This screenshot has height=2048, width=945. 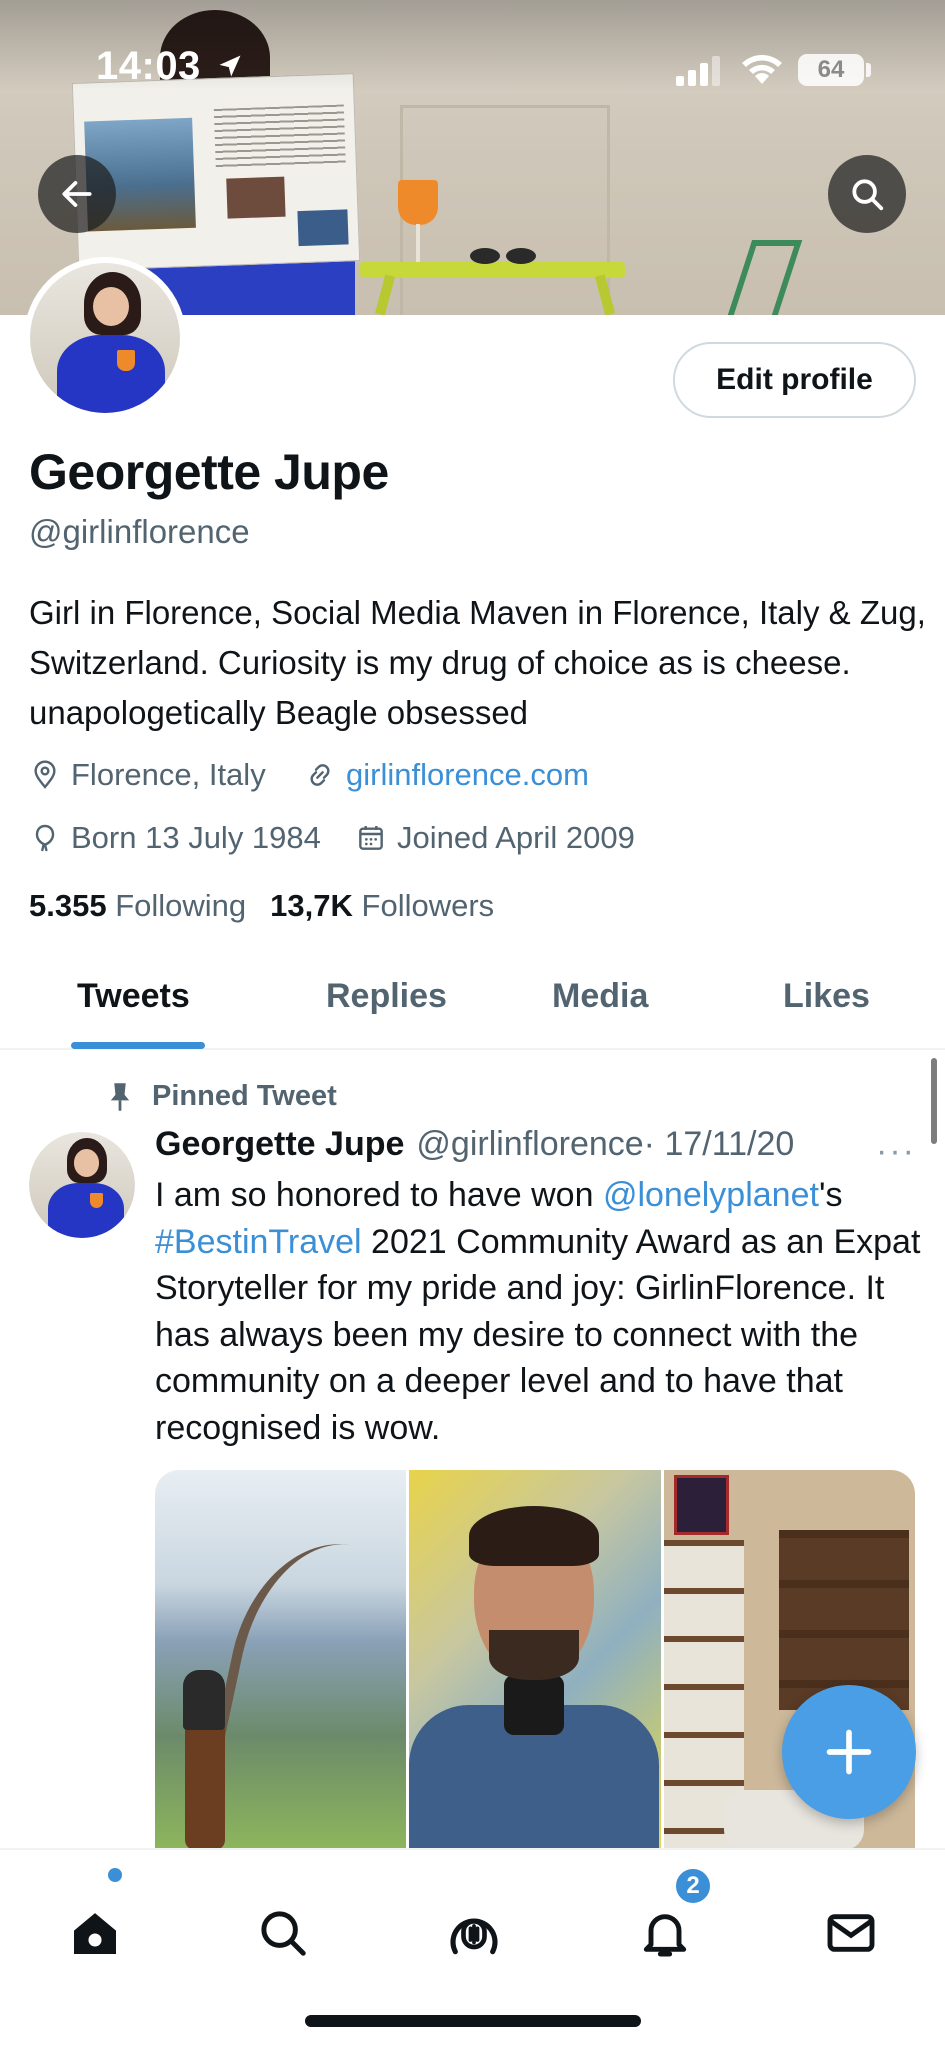 I want to click on nav-search, so click(x=283, y=1933).